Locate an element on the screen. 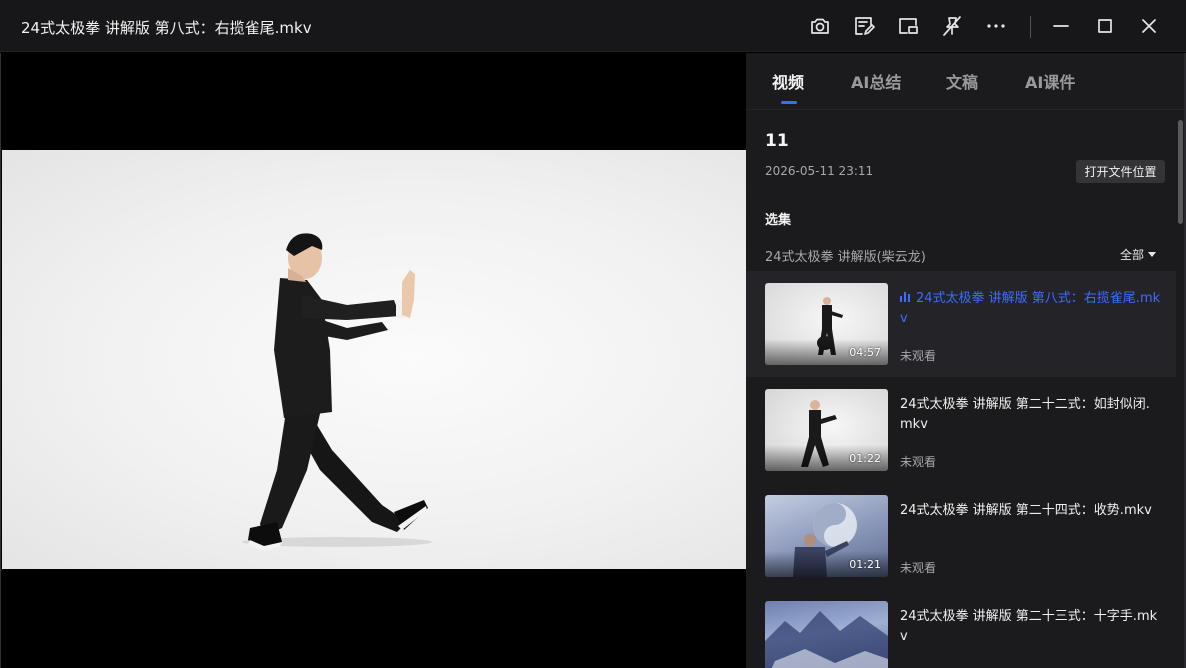  video-title: 24式太极拳 讲解版 第二十四式：收势.mkv is located at coordinates (1026, 510).